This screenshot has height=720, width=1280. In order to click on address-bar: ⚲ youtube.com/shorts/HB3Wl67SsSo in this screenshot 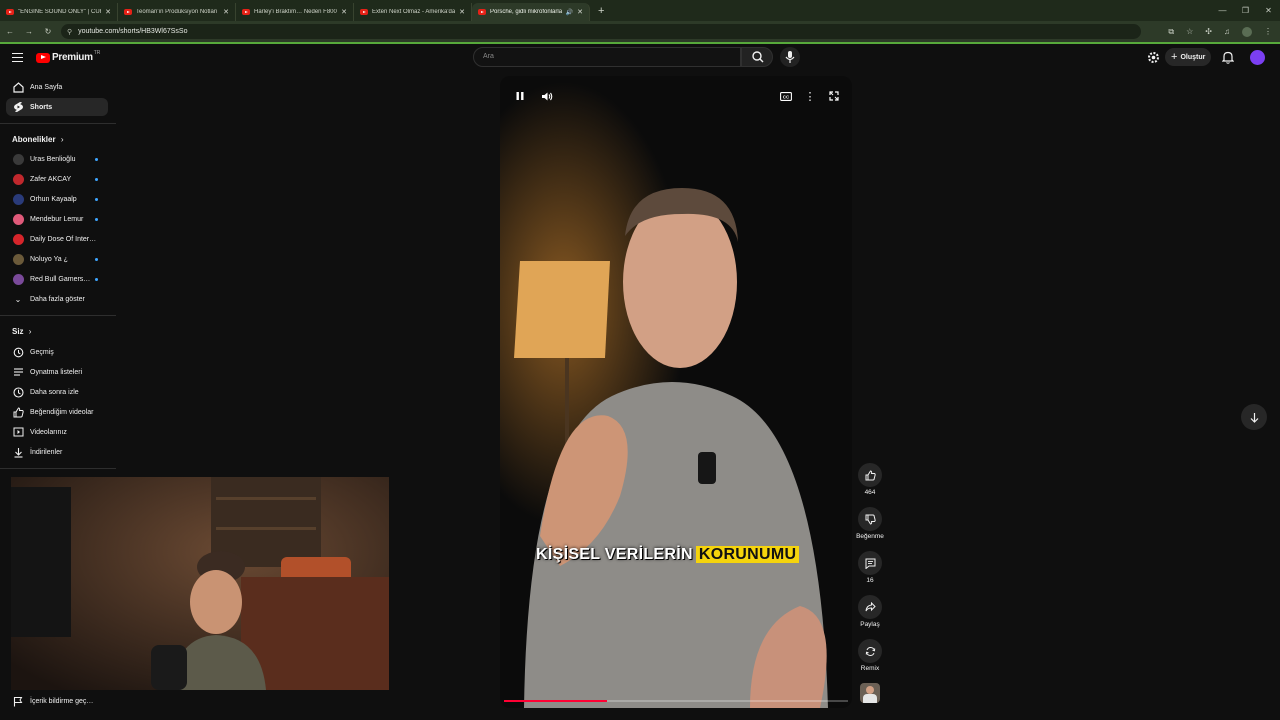, I will do `click(601, 31)`.